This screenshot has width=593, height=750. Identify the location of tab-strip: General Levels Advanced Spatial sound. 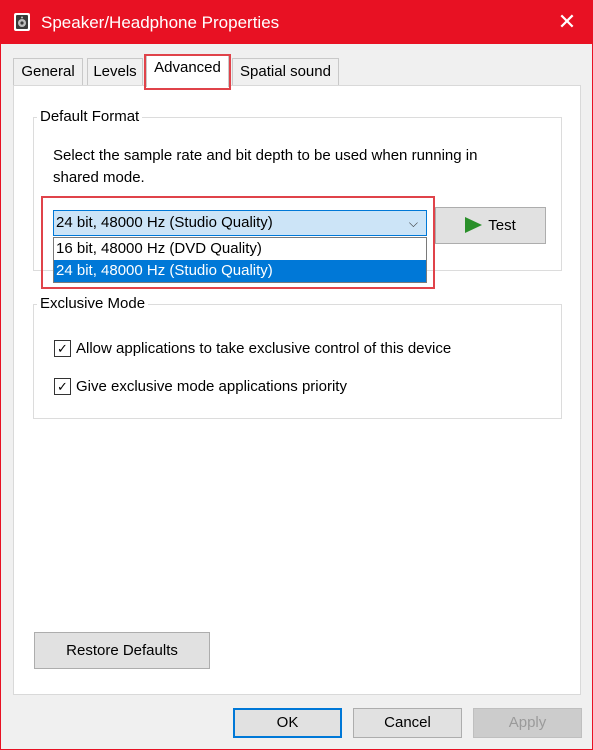
(296, 65).